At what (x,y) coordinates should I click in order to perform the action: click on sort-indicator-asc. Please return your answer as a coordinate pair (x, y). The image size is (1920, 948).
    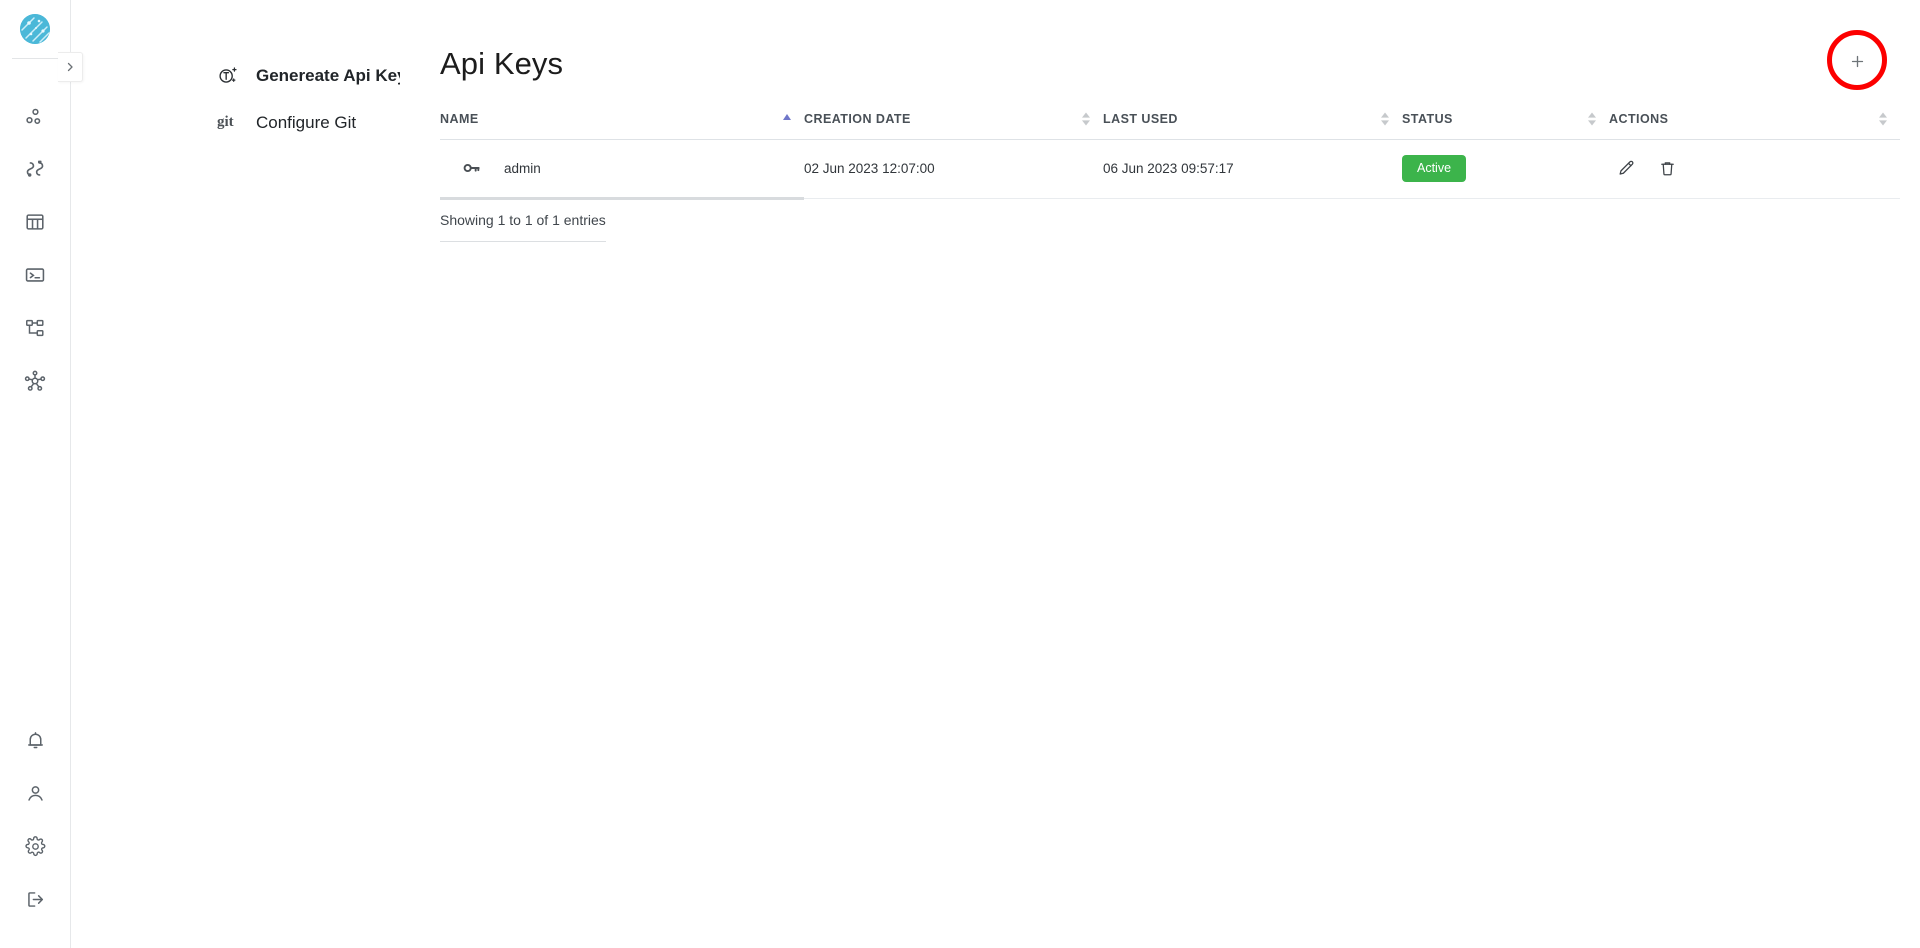
    Looking at the image, I should click on (787, 119).